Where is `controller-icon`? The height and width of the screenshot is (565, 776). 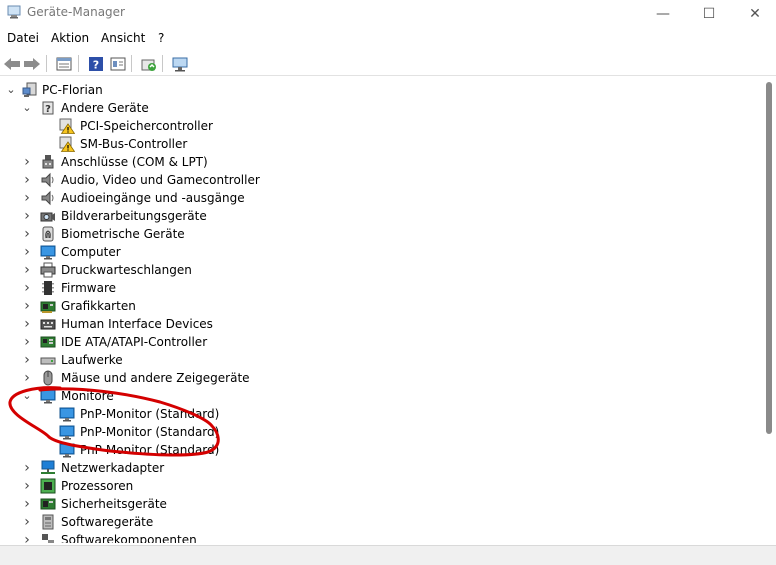
controller-icon is located at coordinates (48, 342).